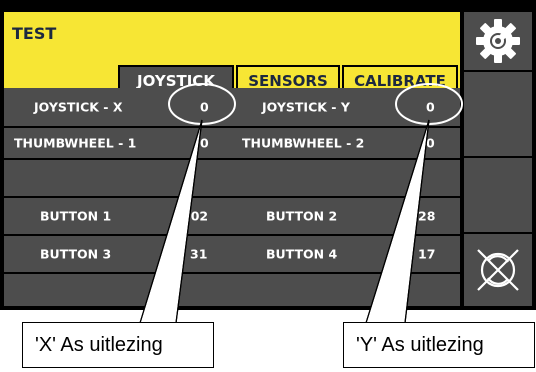 This screenshot has height=372, width=536. I want to click on x-axis-callout: 'X' As uitlezing, so click(118, 345).